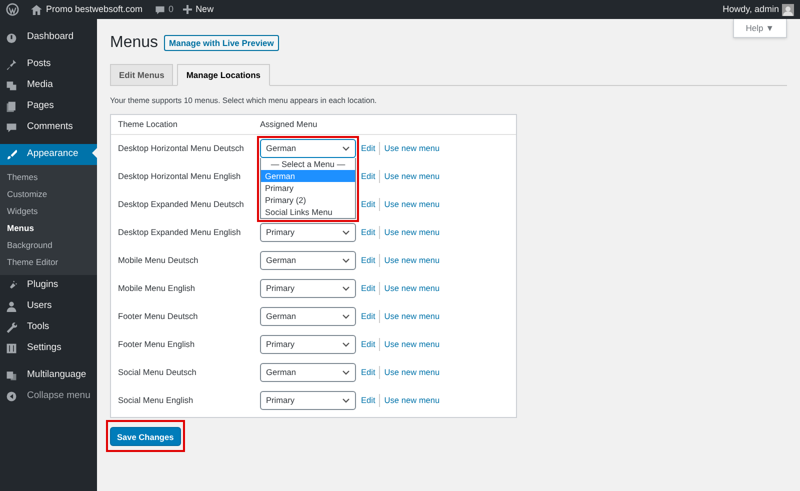  I want to click on media-icon, so click(11, 85).